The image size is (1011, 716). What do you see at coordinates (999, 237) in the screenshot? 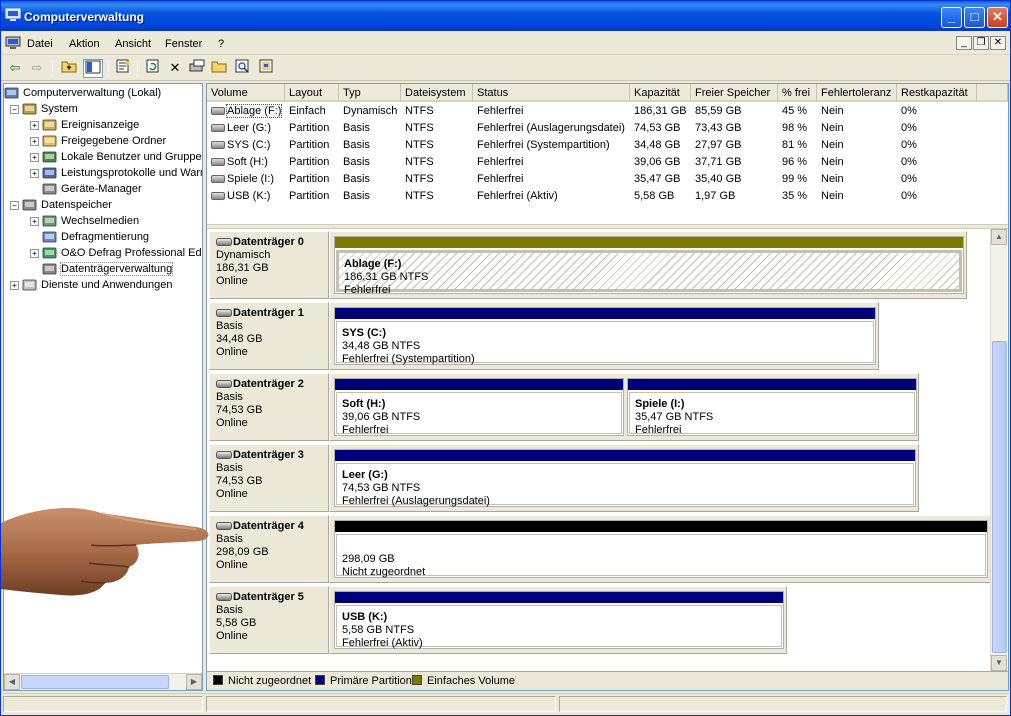
I see `scroll-up-icon: ▲` at bounding box center [999, 237].